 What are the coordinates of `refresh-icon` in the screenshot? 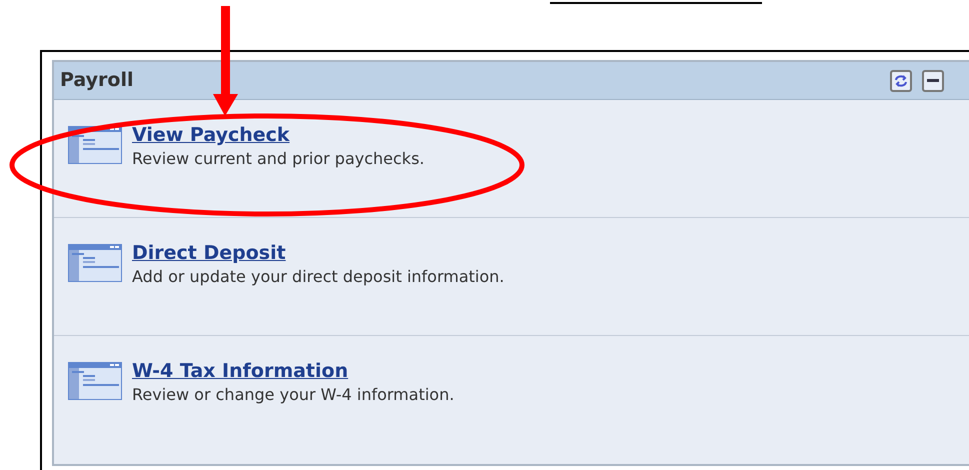 It's located at (901, 81).